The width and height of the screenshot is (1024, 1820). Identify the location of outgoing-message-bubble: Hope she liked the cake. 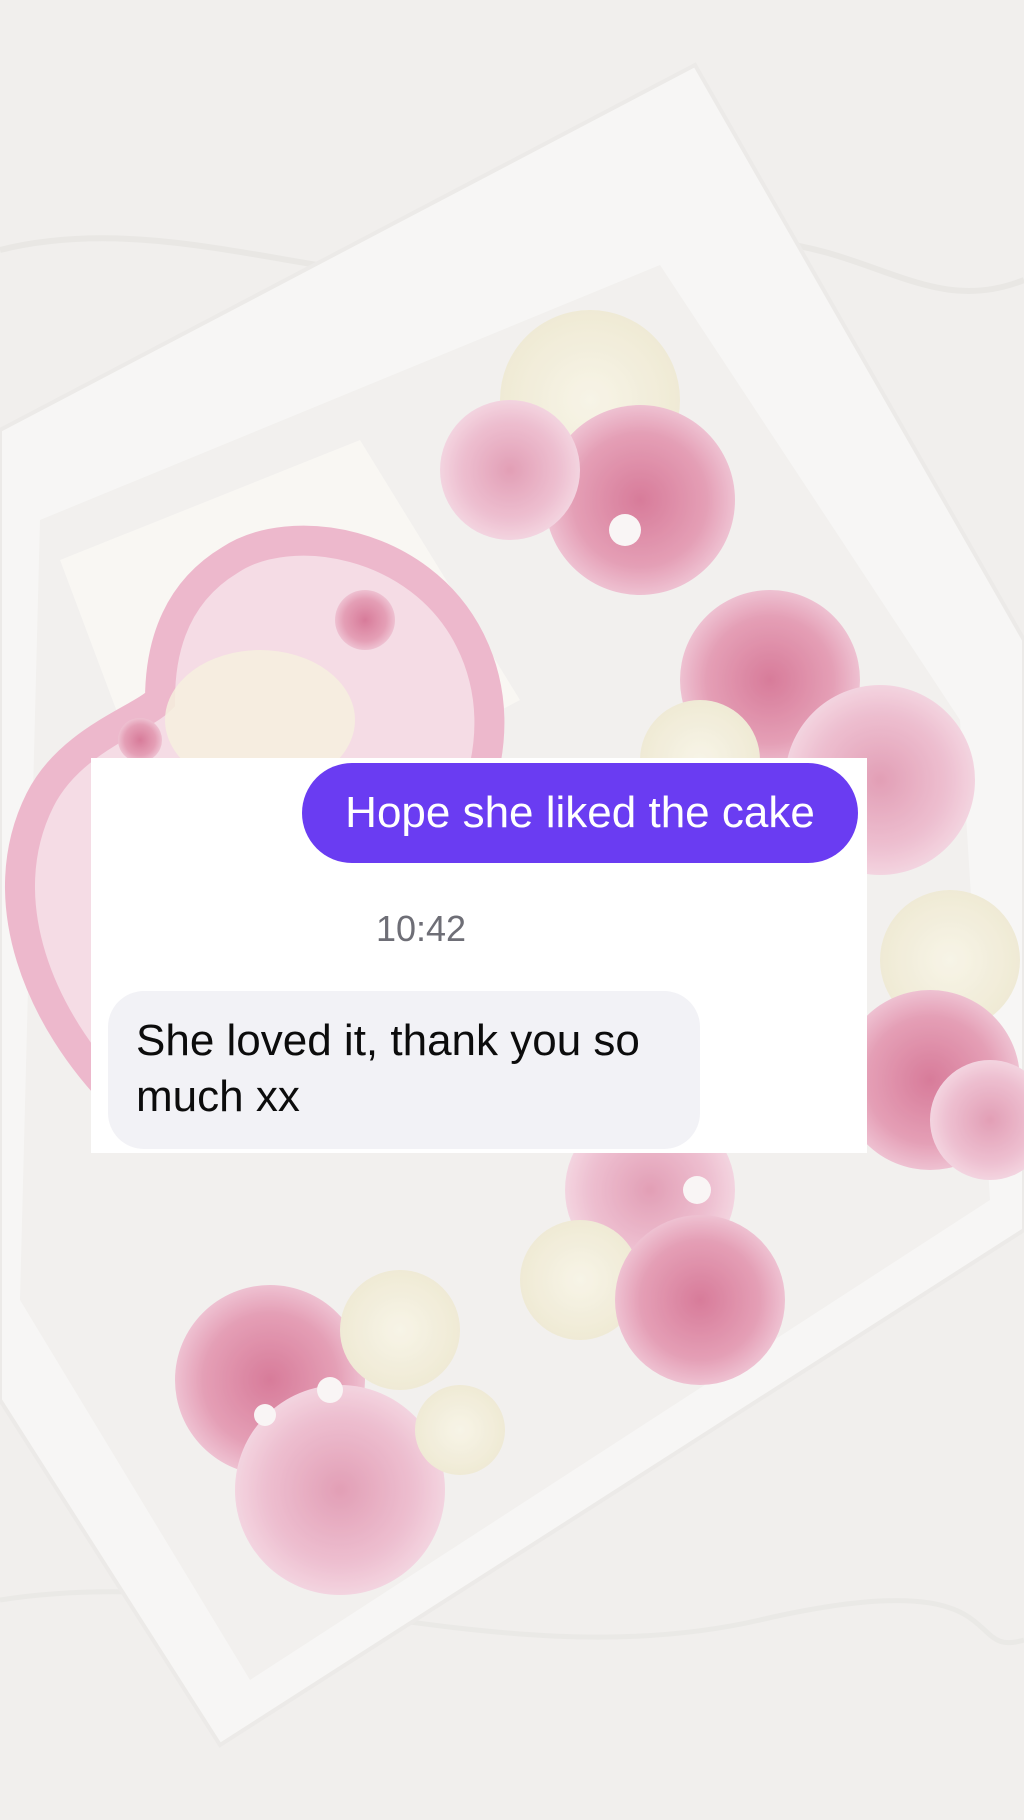
(580, 813).